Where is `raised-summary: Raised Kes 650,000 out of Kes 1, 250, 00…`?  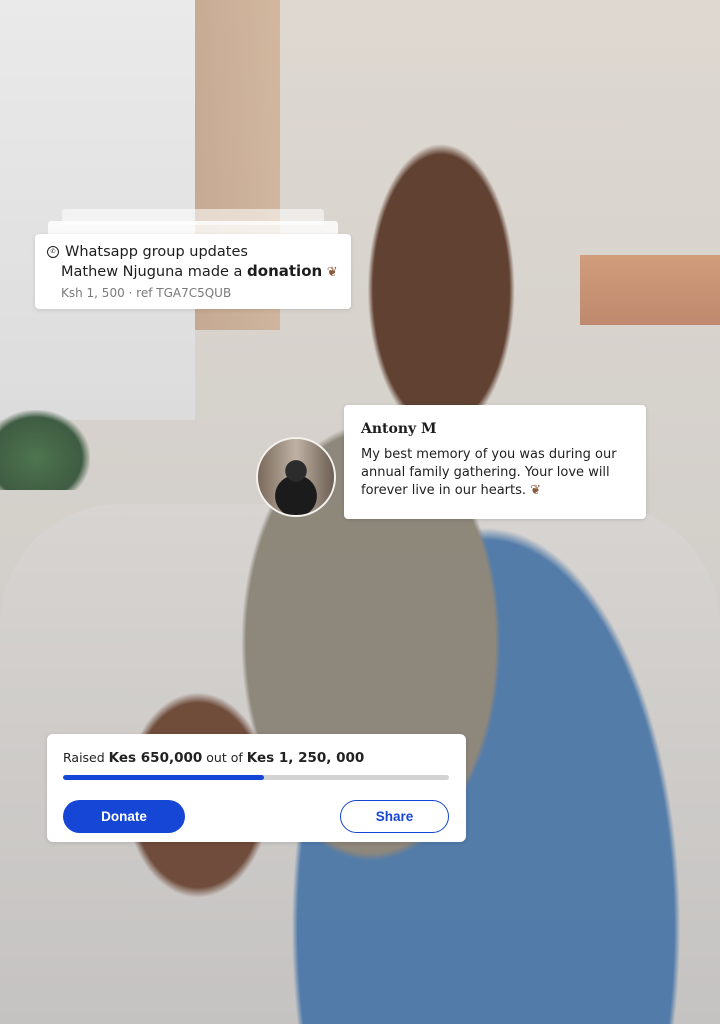 raised-summary: Raised Kes 650,000 out of Kes 1, 250, 00… is located at coordinates (214, 758).